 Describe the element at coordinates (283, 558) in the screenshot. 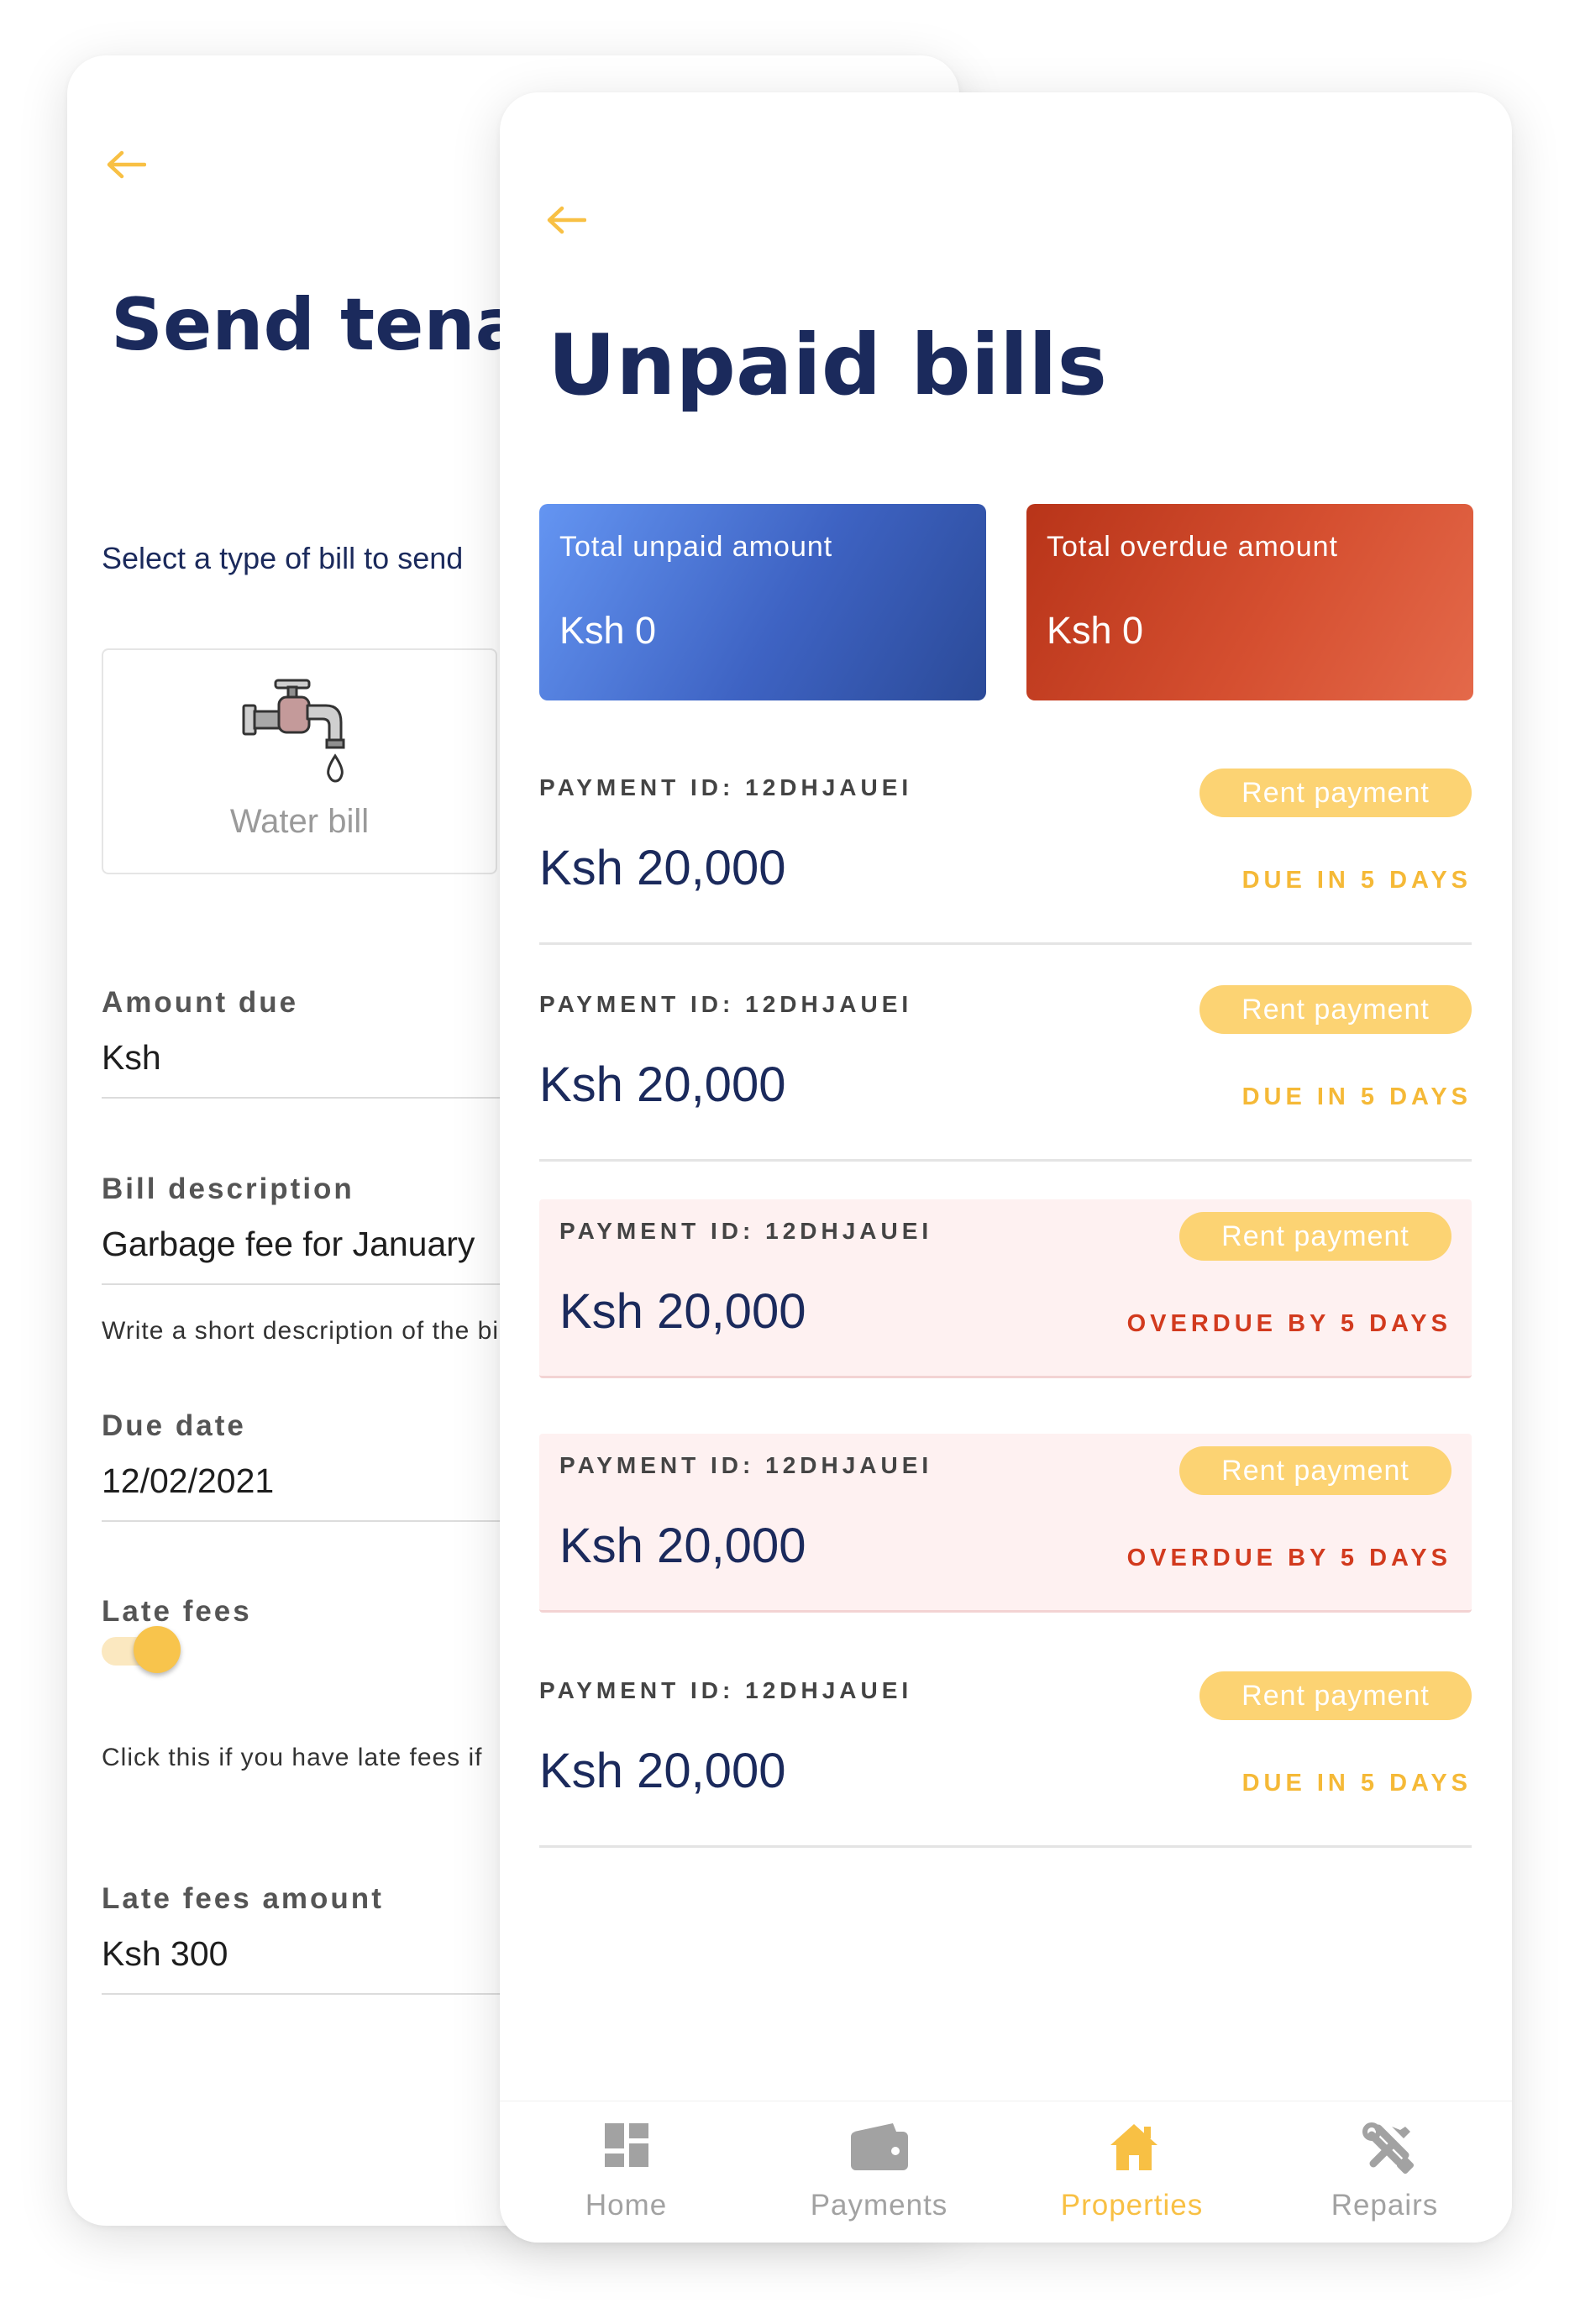

I see `bill-type-prompt: Select a type of bill to send` at that location.